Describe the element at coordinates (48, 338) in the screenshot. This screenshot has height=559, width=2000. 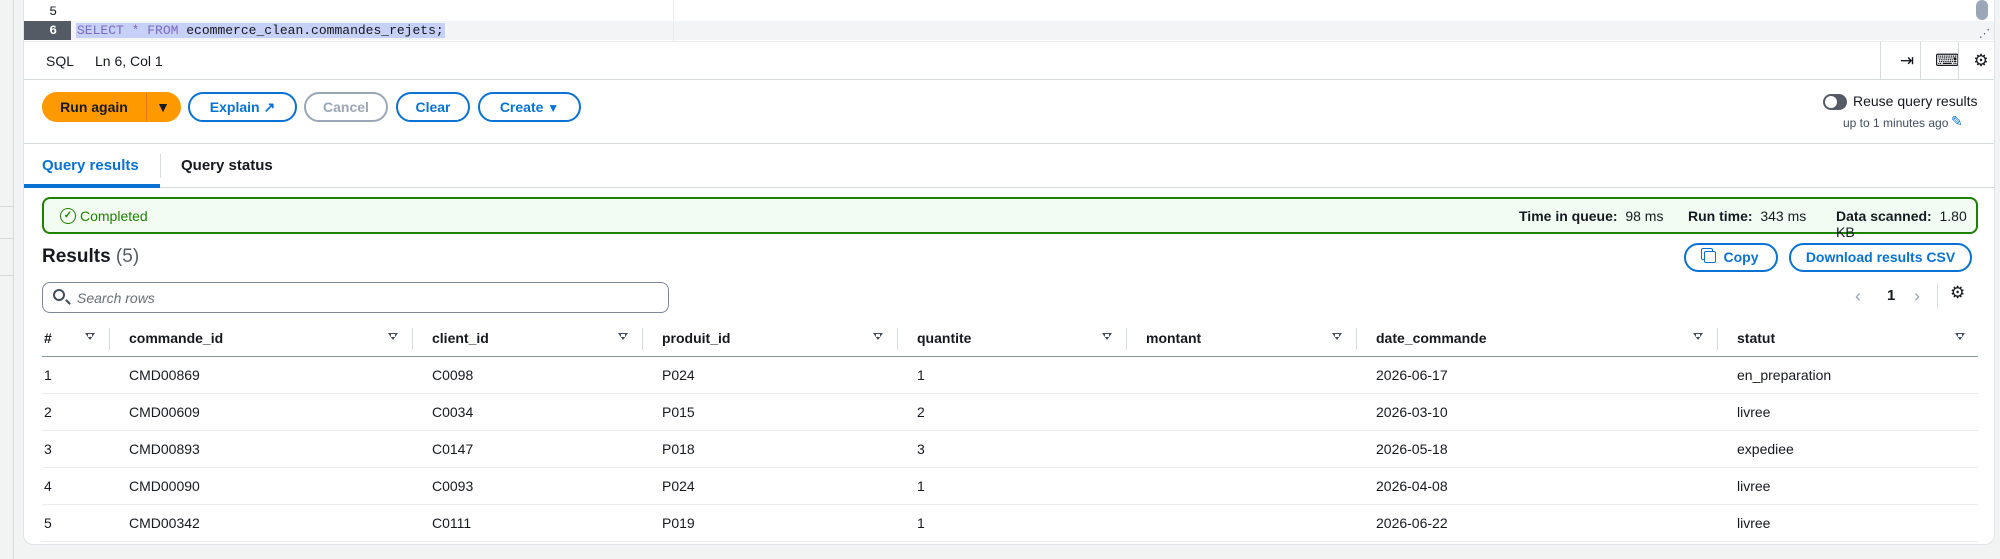
I see `column-header: #` at that location.